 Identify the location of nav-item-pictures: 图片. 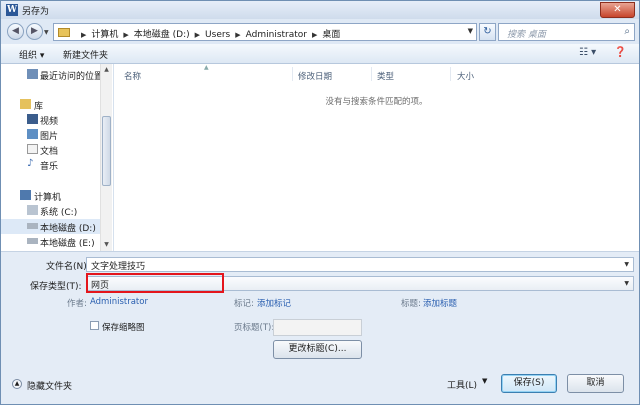
(50, 134).